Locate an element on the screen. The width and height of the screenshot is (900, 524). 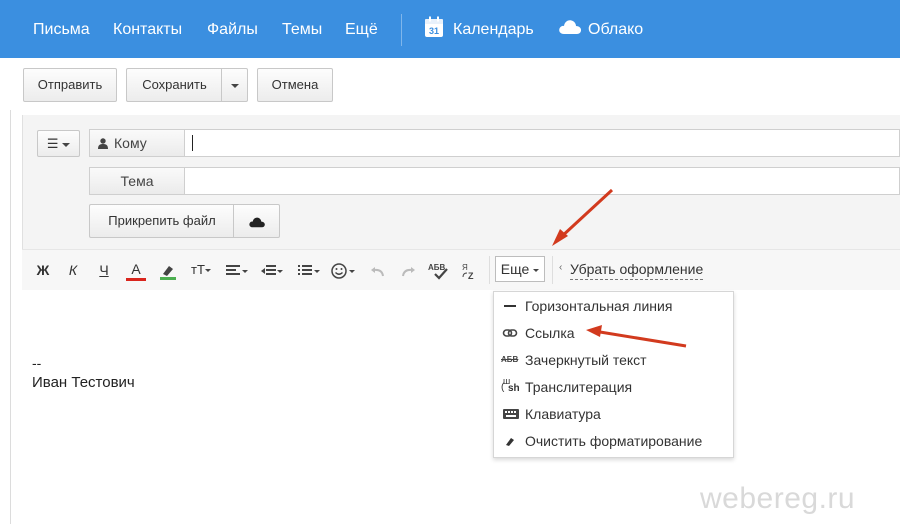
more-formatting-label: Еще is located at coordinates (515, 269).